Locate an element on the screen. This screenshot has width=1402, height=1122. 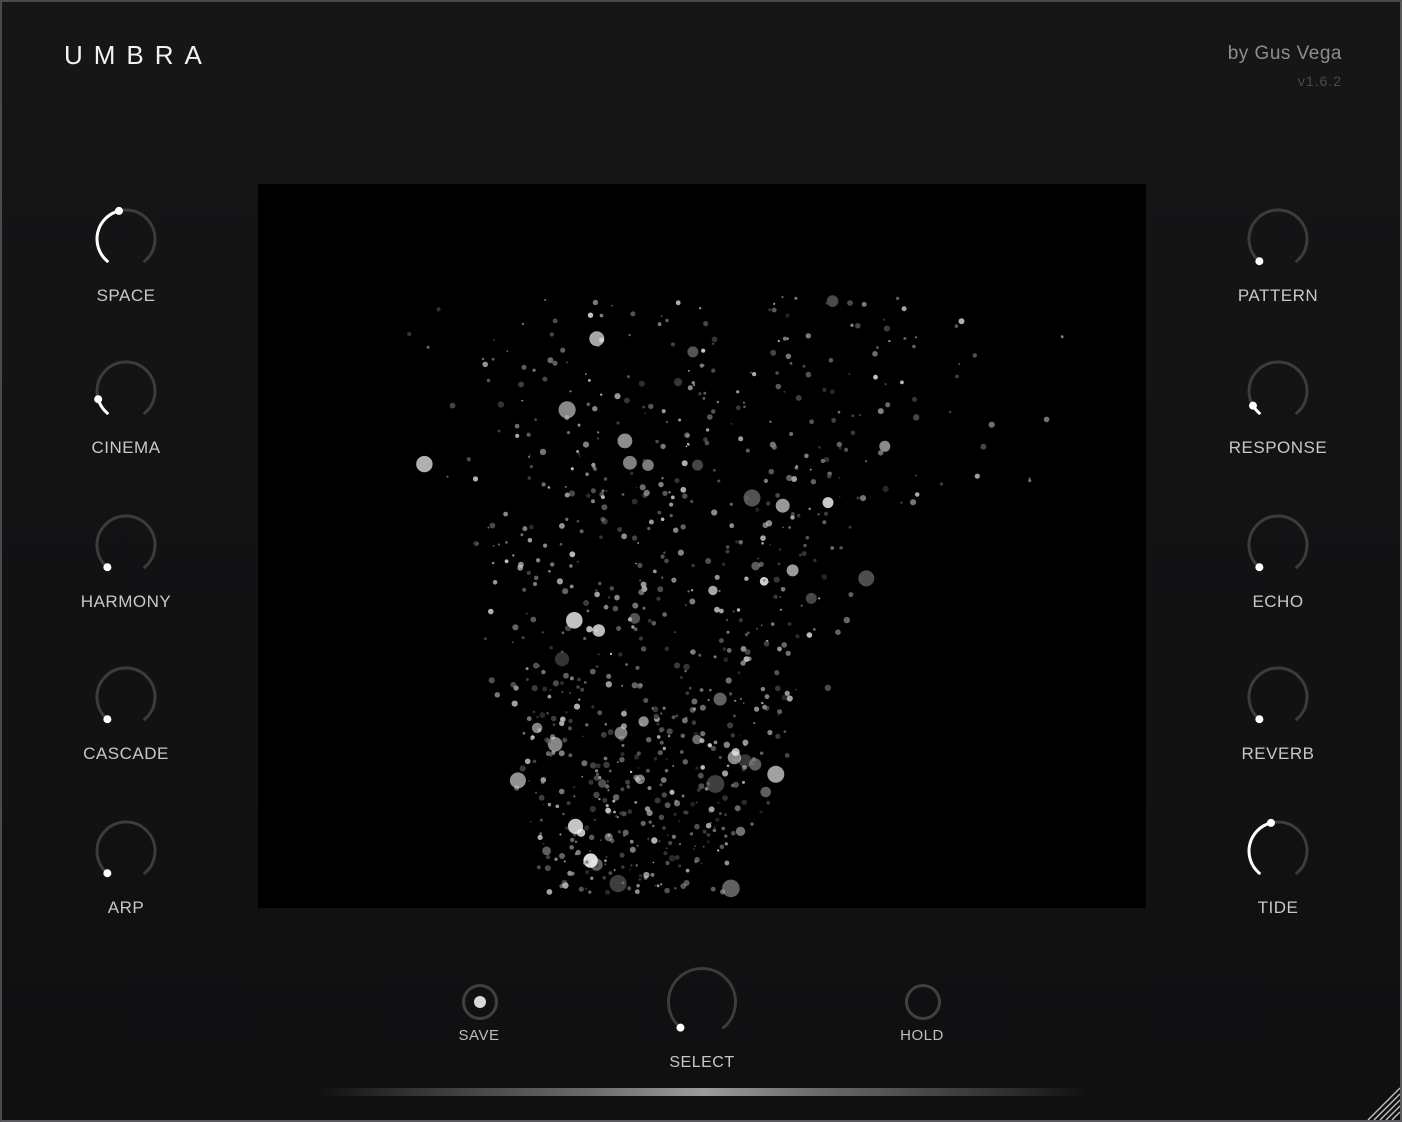
hold-toggle-icon is located at coordinates (923, 1002).